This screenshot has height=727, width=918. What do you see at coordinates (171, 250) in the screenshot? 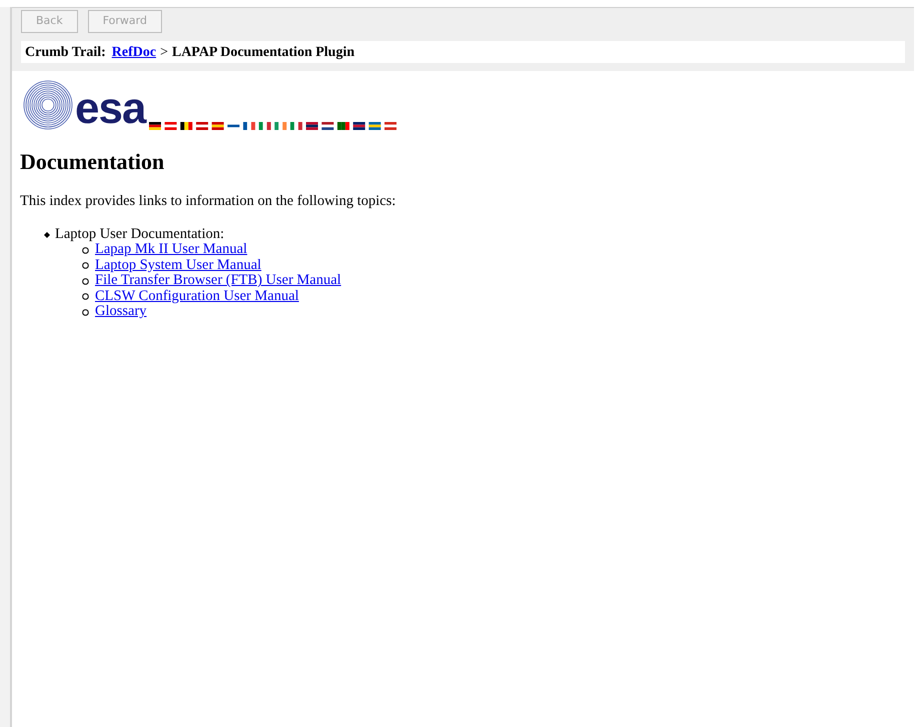
I see `topic-link: Lapap Mk II User Manual` at bounding box center [171, 250].